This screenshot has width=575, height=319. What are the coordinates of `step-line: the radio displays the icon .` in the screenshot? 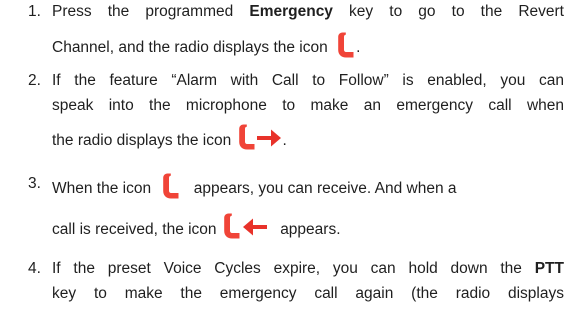 It's located at (169, 140).